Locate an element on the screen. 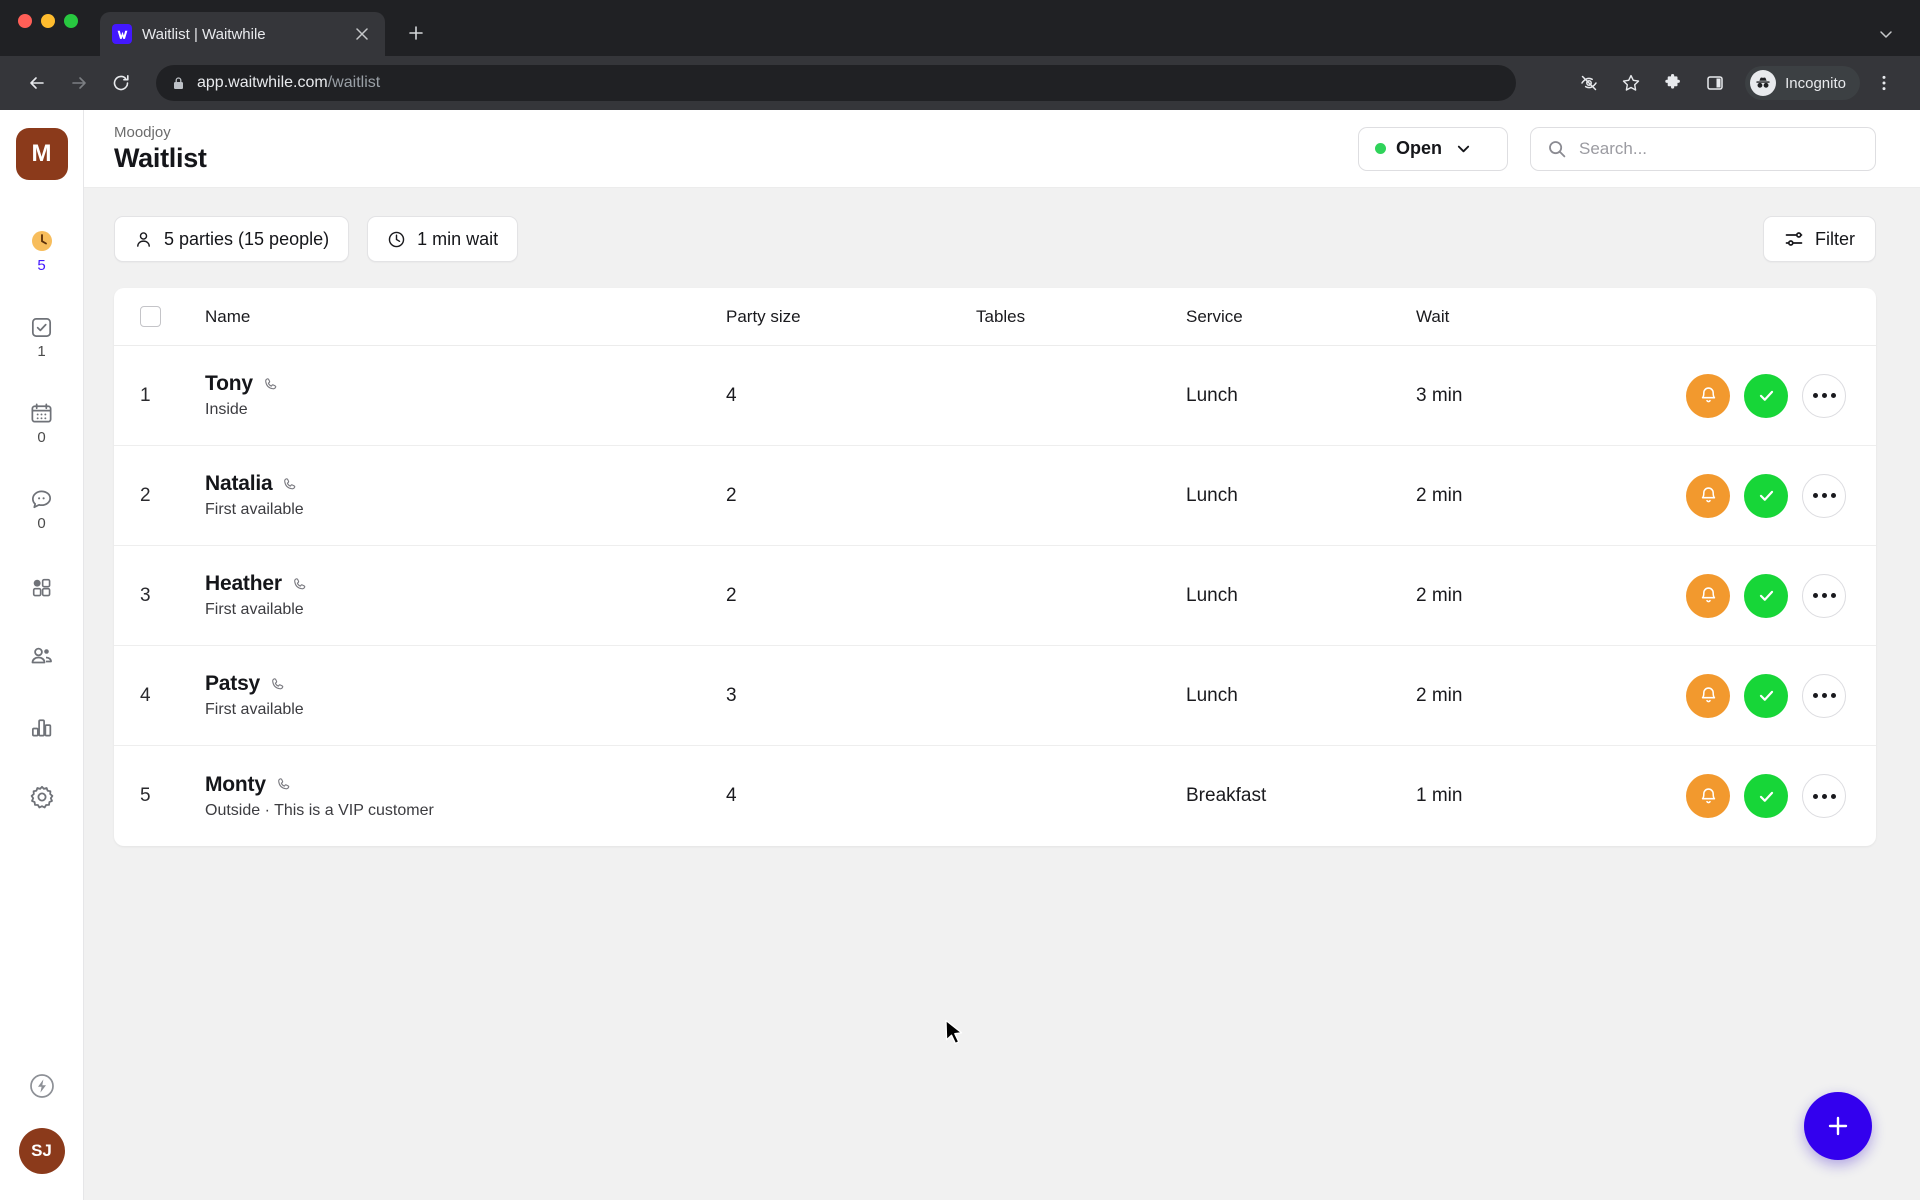 Image resolution: width=1920 pixels, height=1200 pixels. star-icon is located at coordinates (1631, 83).